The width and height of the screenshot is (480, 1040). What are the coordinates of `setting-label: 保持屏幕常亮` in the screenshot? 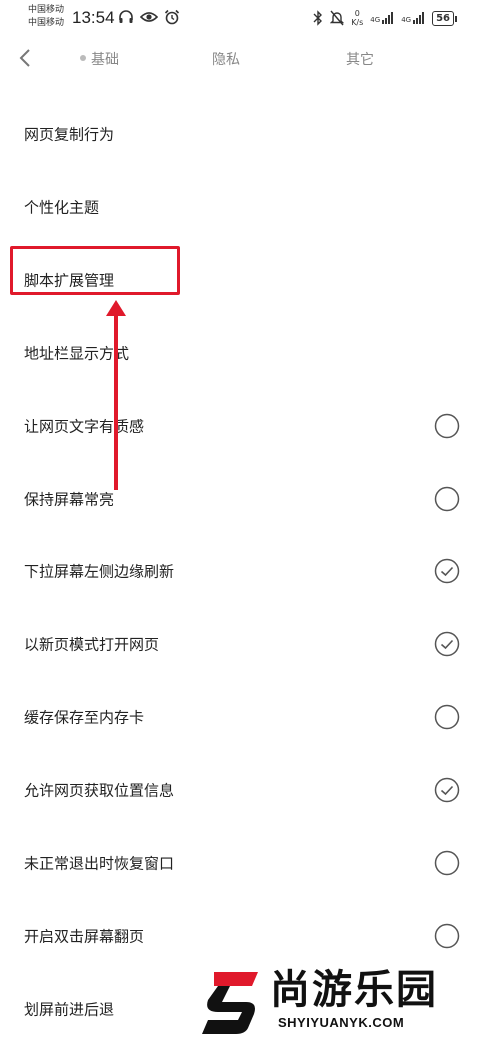 It's located at (69, 499).